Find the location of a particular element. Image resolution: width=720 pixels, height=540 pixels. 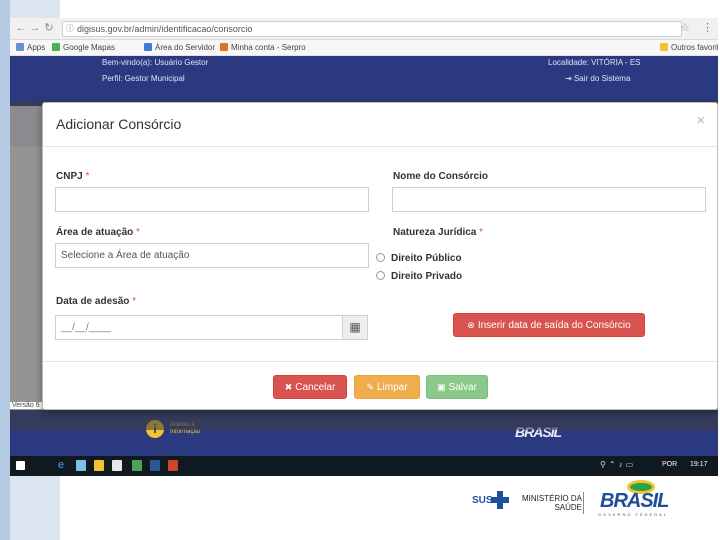

version-text: Versão 6 is located at coordinates (26, 405).